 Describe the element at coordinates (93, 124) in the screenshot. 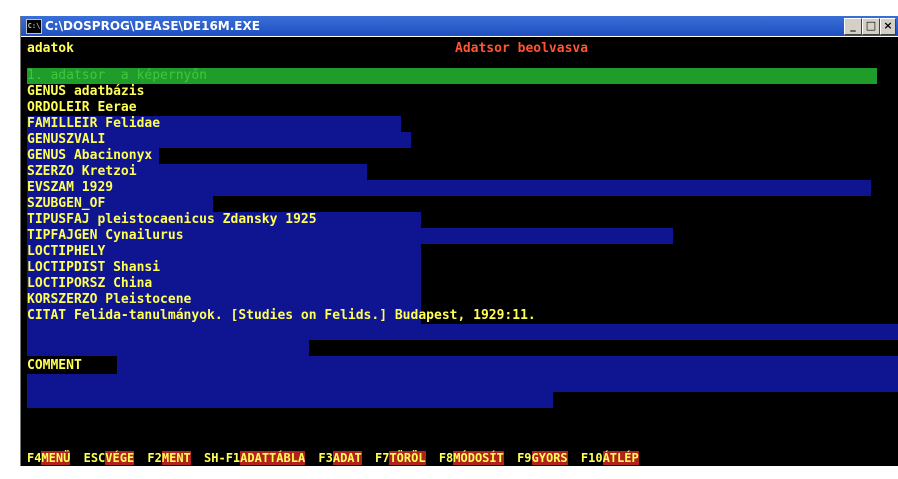

I see `field-familleir: FAMILLEIR Felidae` at that location.